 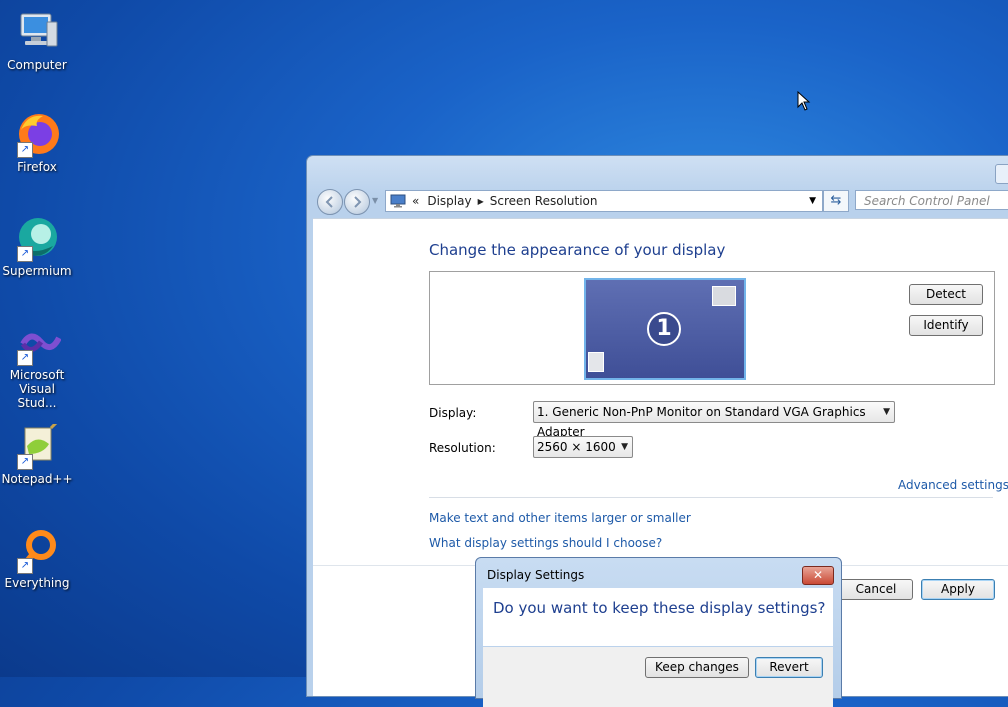 I want to click on refresh-icon: ⇆, so click(x=836, y=200).